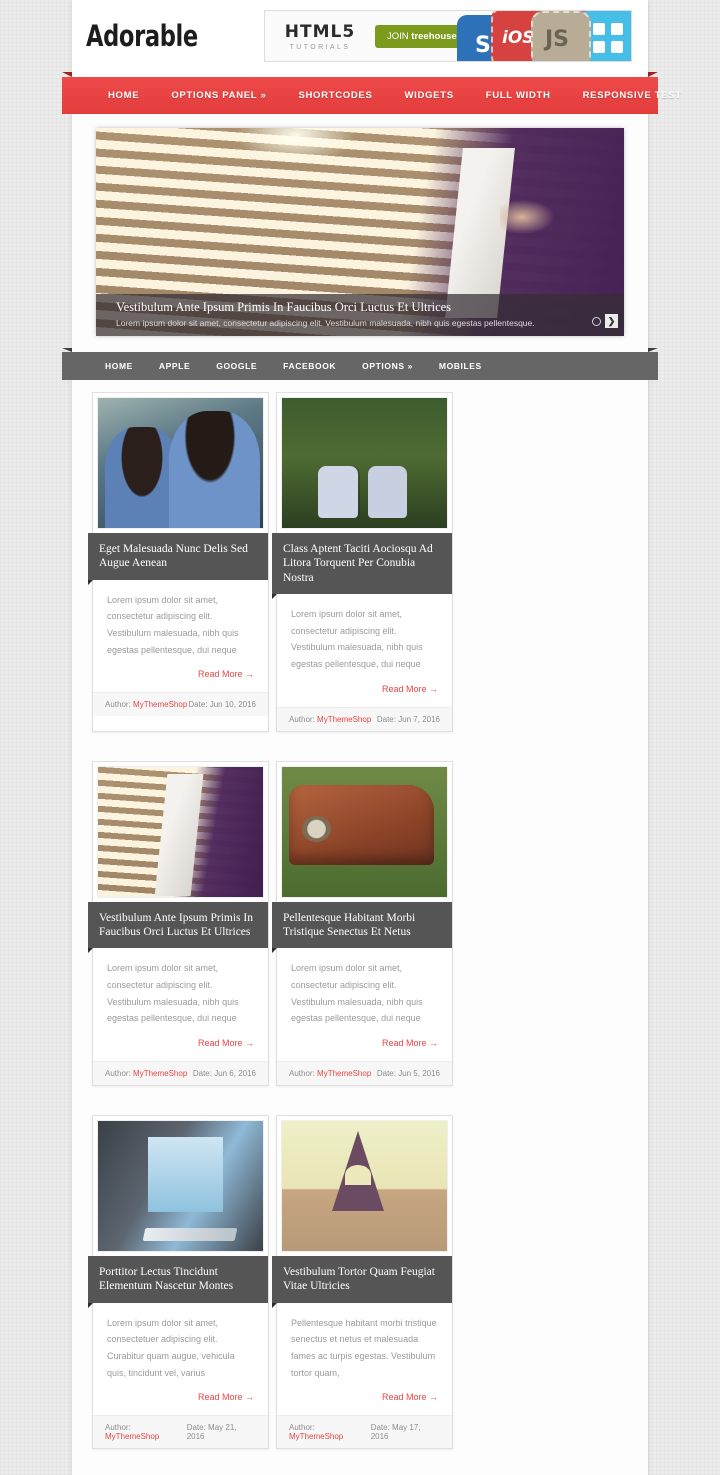  Describe the element at coordinates (527, 217) in the screenshot. I see `slider-hand-shape` at that location.